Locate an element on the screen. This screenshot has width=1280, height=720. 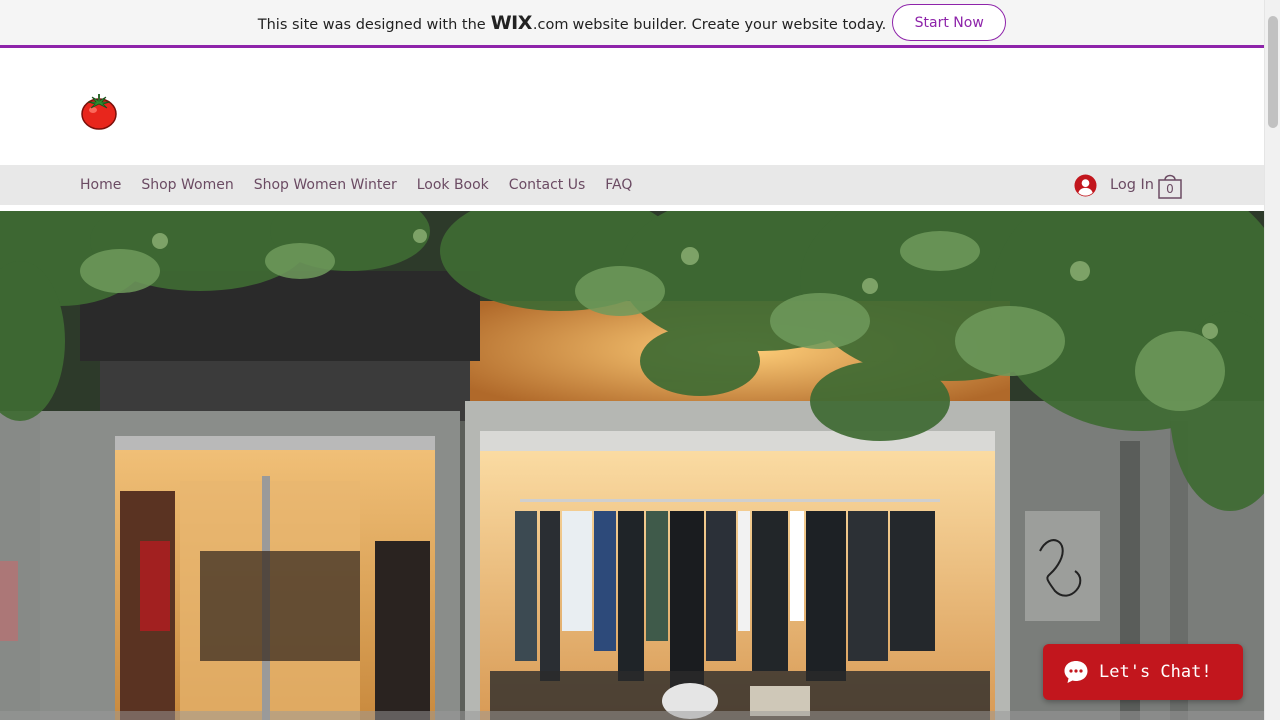
chat-button: Let's Chat! is located at coordinates (1143, 672).